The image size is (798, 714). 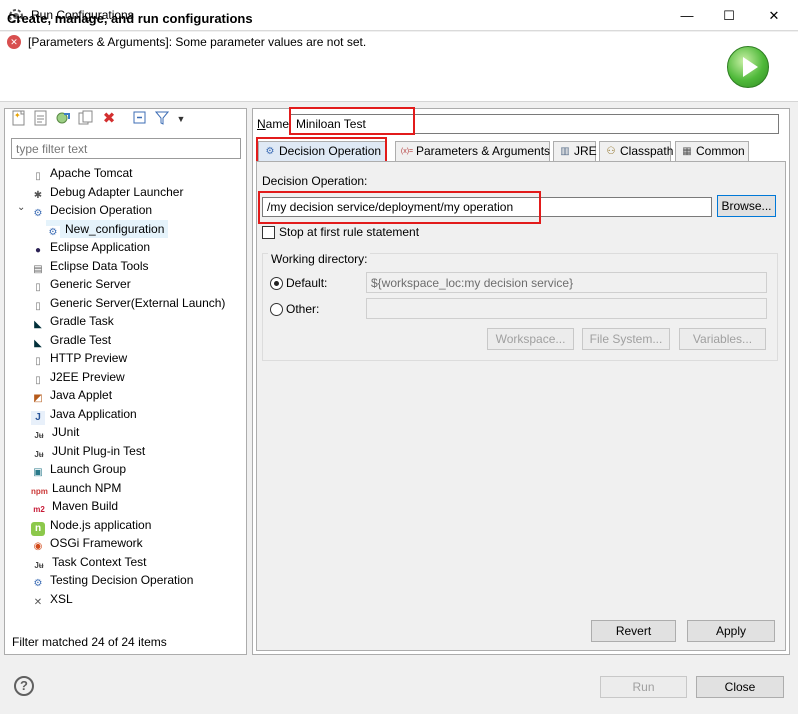 I want to click on tree-item: J Java Application, so click(x=84, y=415).